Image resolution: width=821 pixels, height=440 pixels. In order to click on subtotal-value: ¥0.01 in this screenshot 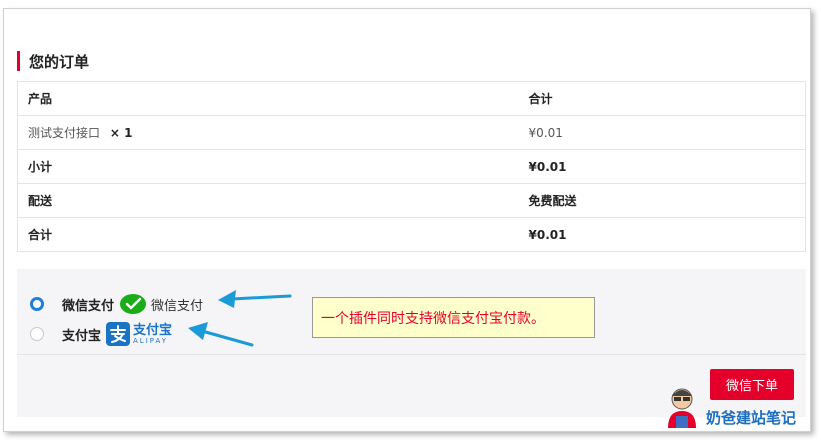, I will do `click(662, 166)`.